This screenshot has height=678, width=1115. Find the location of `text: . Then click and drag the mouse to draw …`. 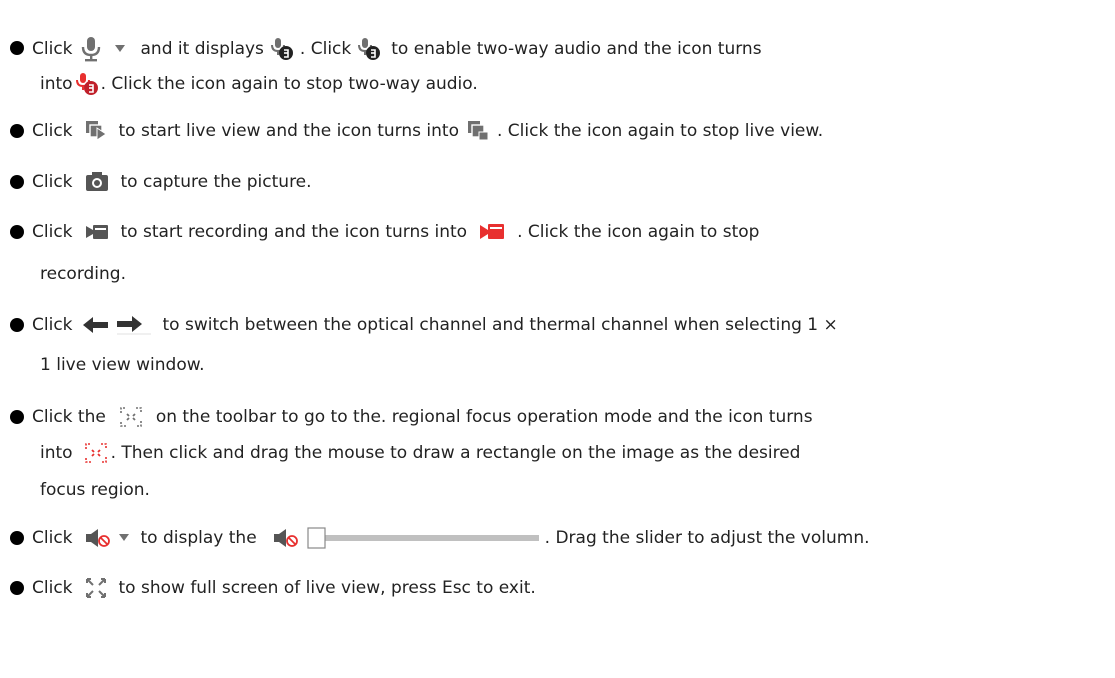

text: . Then click and drag the mouse to draw … is located at coordinates (455, 453).